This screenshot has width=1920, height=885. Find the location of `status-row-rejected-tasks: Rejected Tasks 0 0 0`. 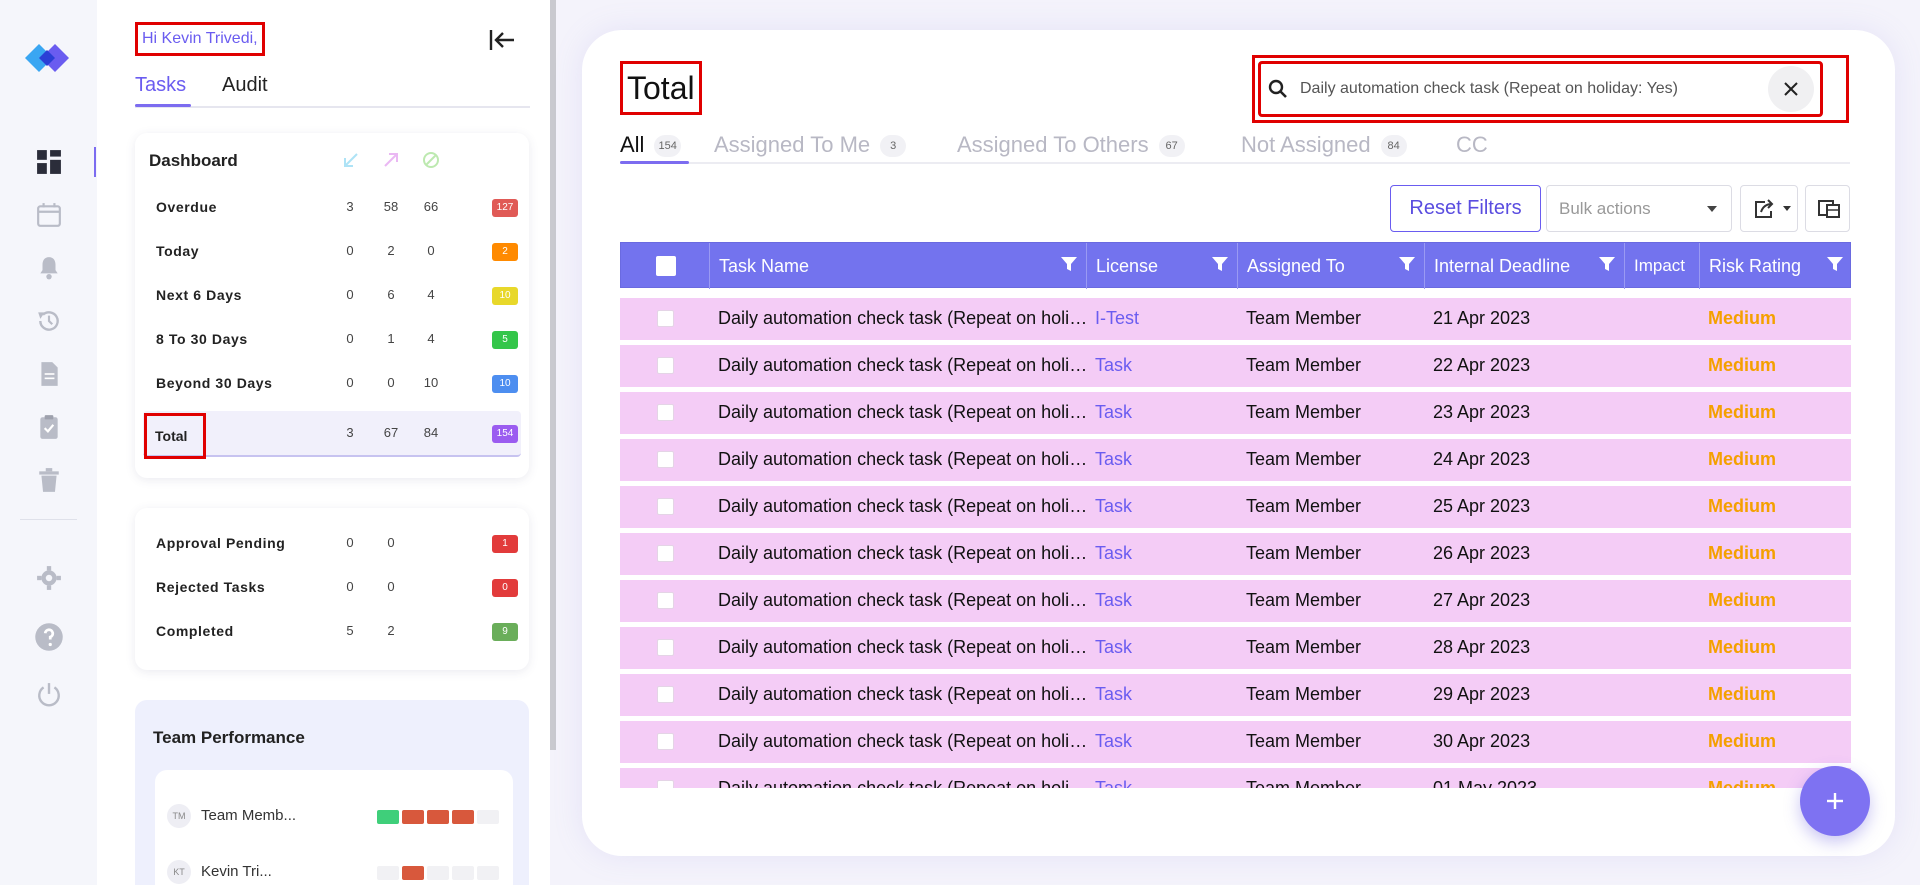

status-row-rejected-tasks: Rejected Tasks 0 0 0 is located at coordinates (332, 588).